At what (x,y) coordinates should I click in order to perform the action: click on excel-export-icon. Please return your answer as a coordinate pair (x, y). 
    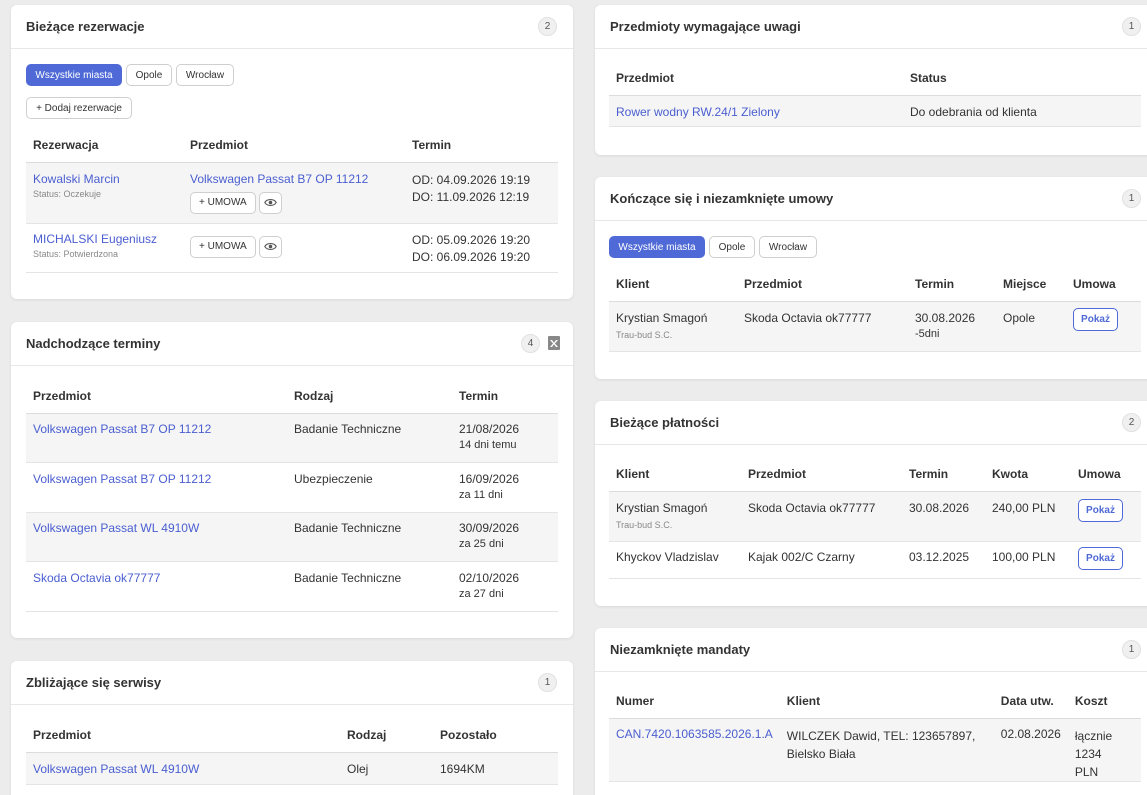
    Looking at the image, I should click on (554, 343).